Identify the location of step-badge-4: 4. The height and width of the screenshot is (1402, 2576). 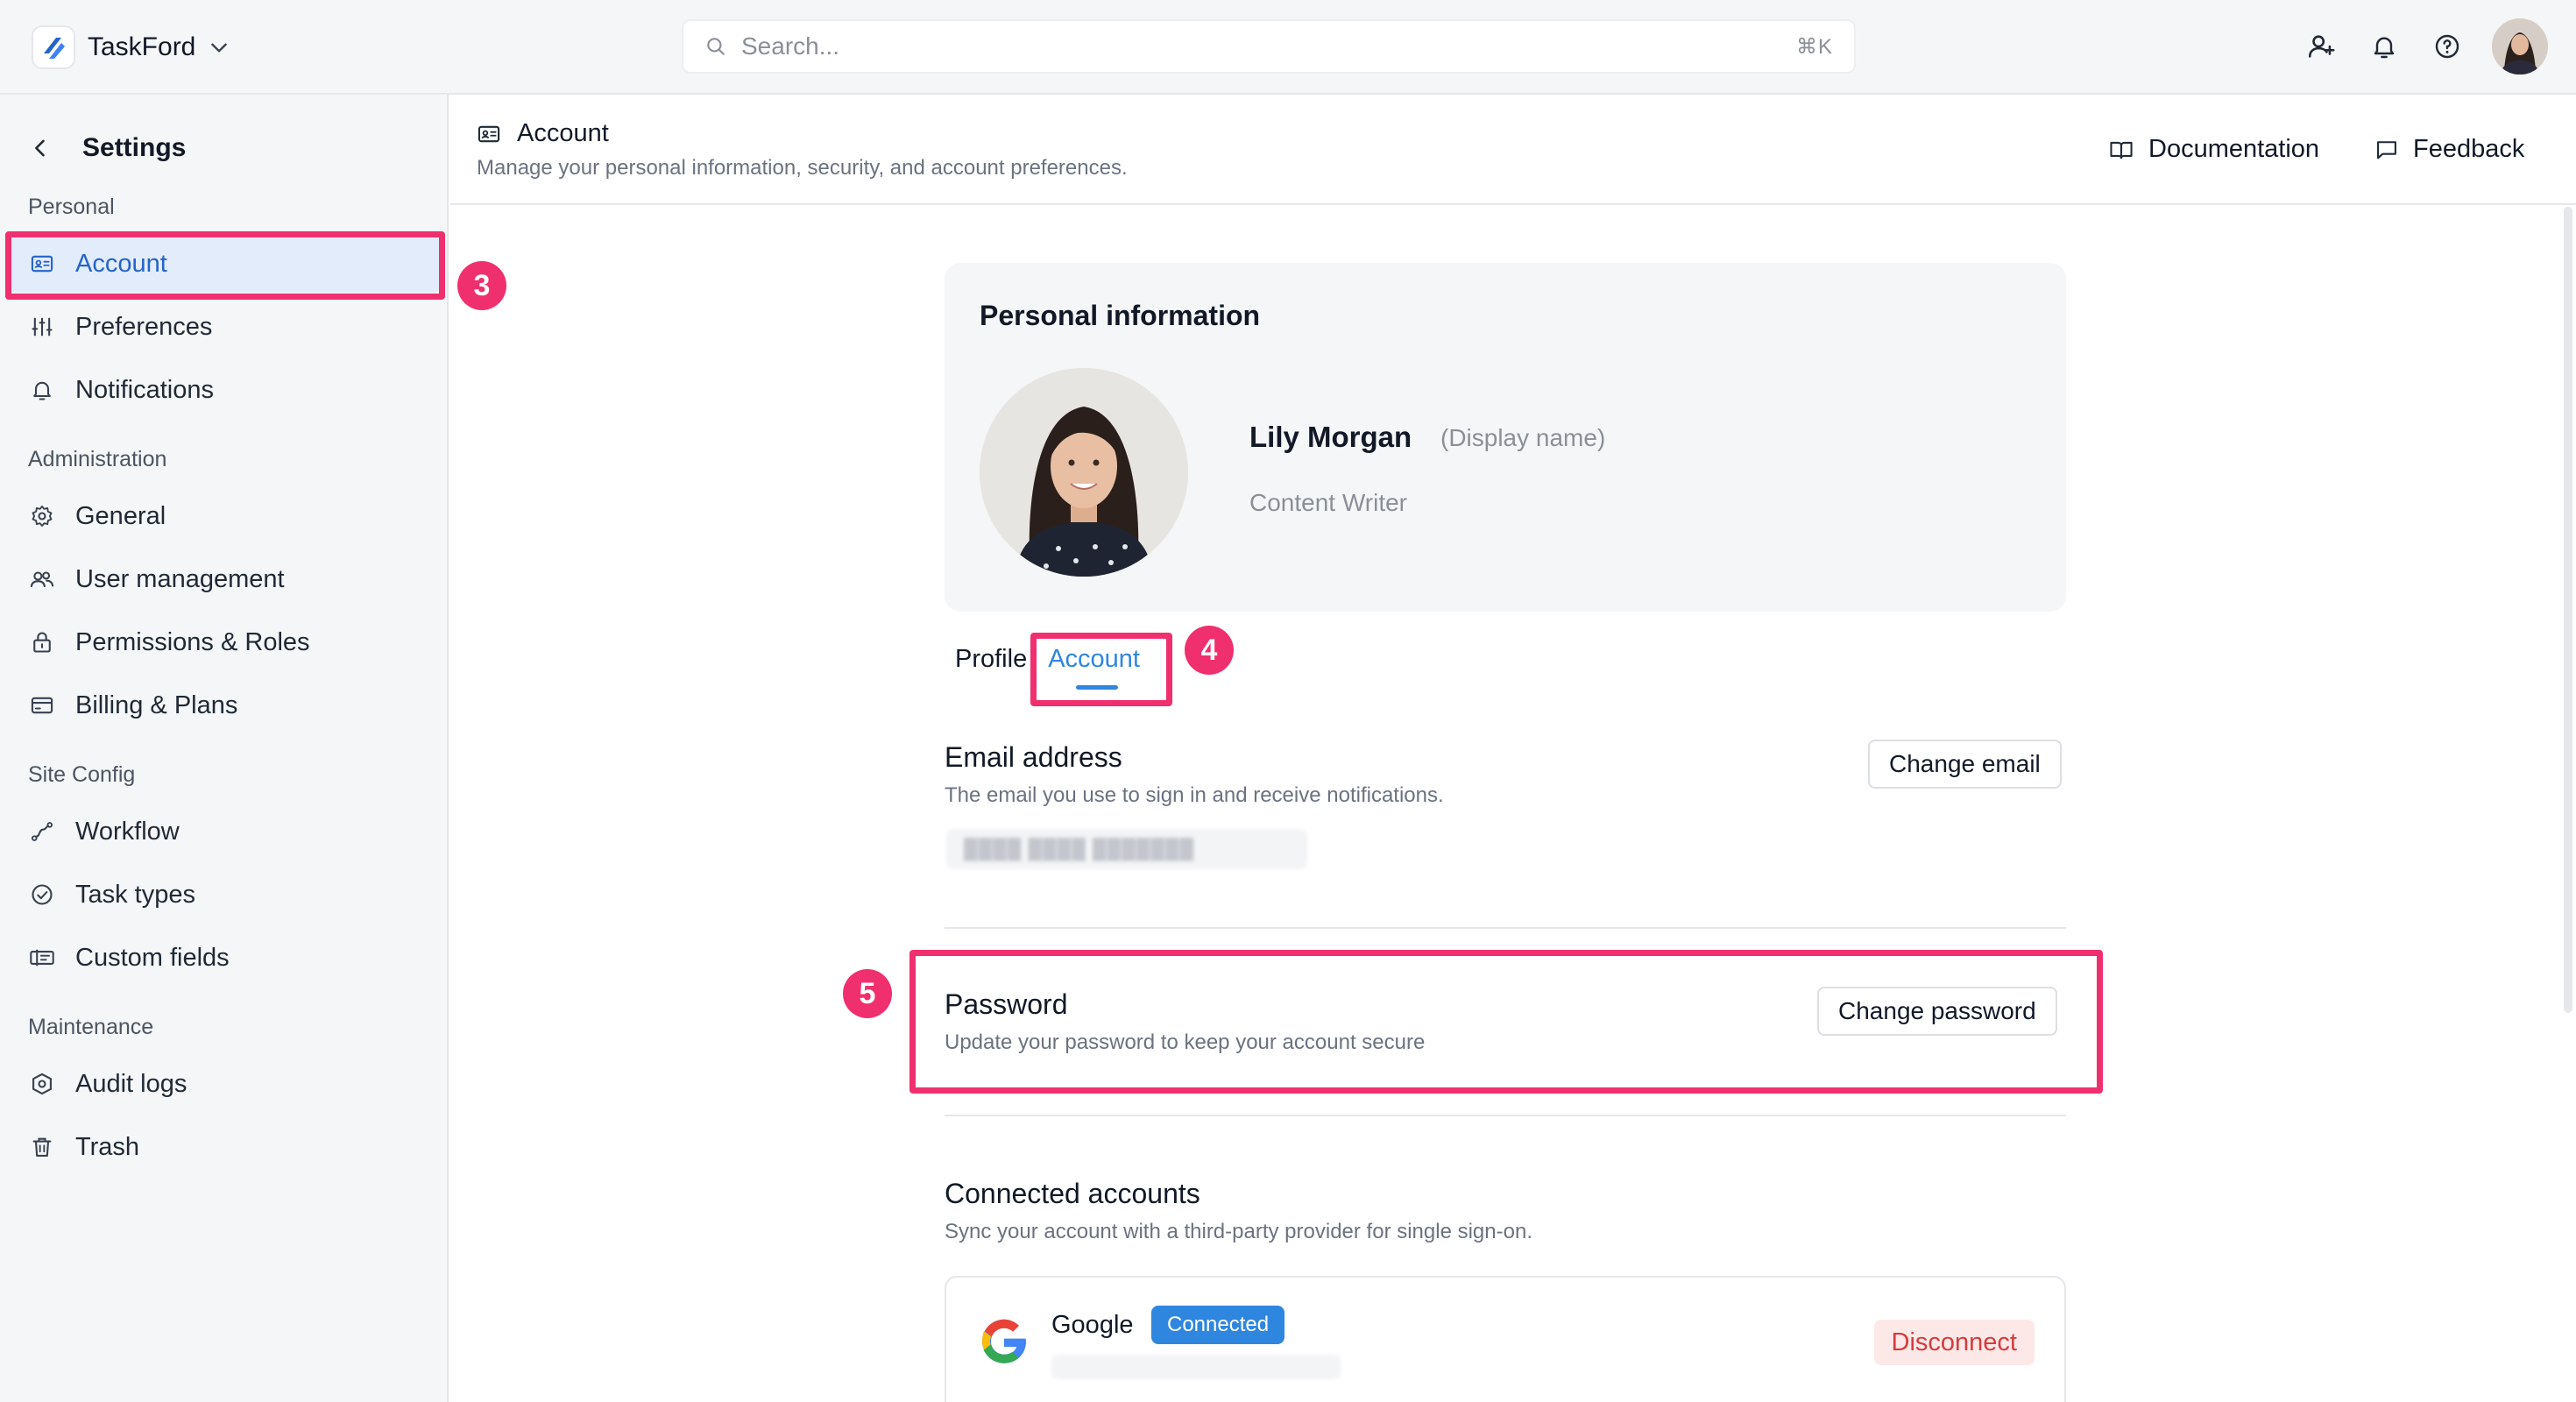
(1209, 650).